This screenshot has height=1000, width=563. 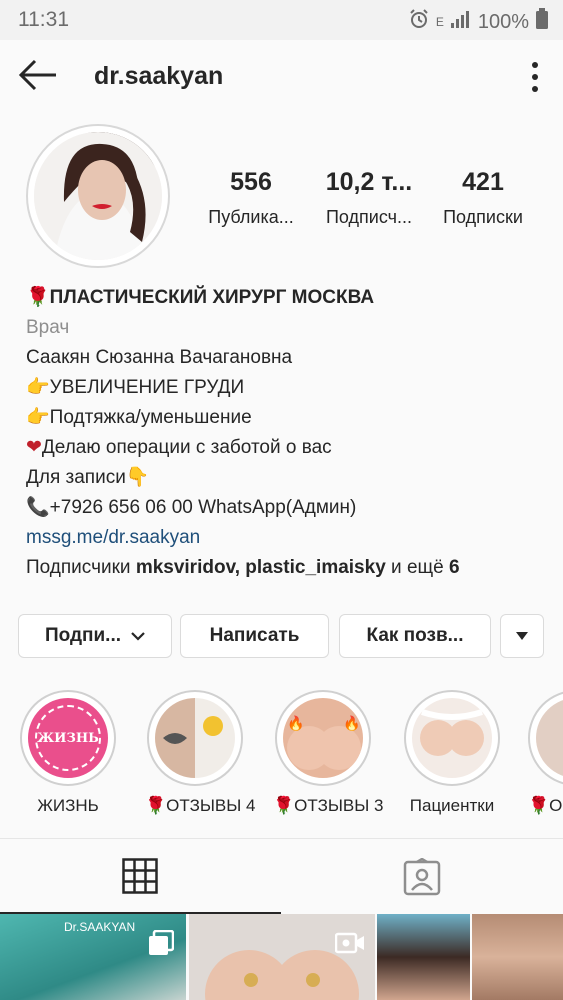 I want to click on highlight-label: О, so click(x=556, y=805).